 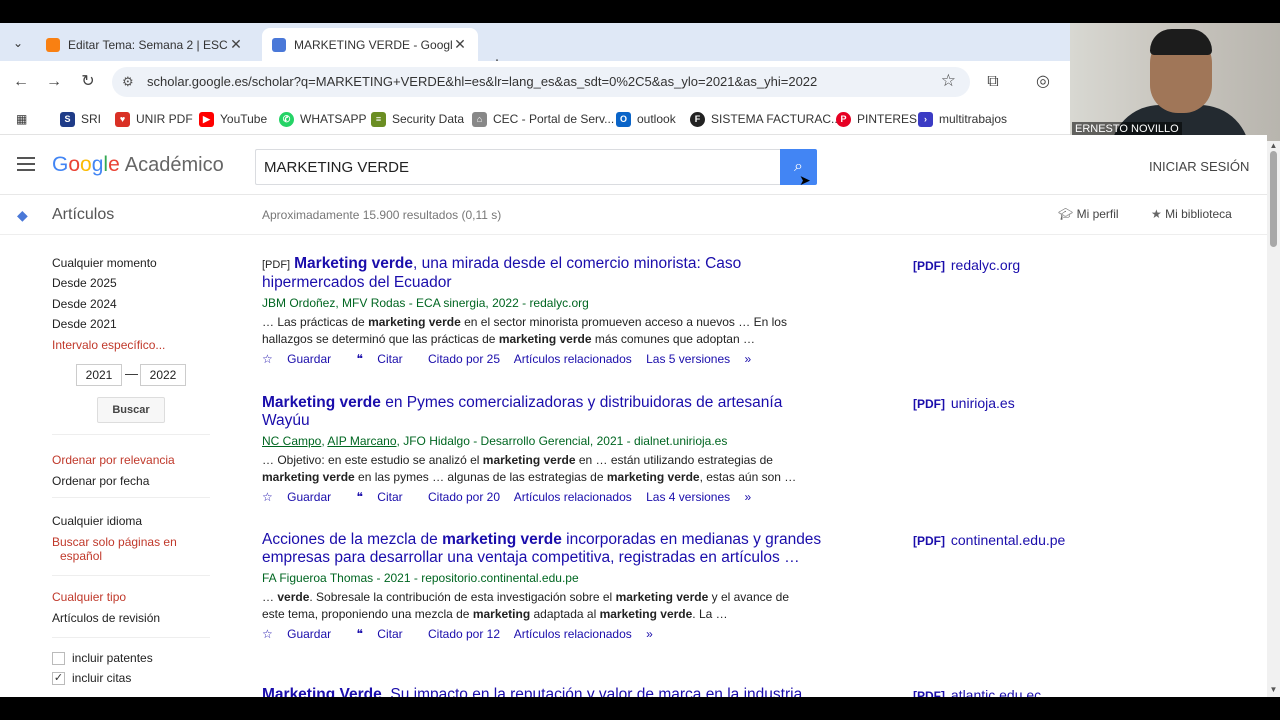 What do you see at coordinates (106, 618) in the screenshot?
I see `filter-review-articles: Artículos de revisión` at bounding box center [106, 618].